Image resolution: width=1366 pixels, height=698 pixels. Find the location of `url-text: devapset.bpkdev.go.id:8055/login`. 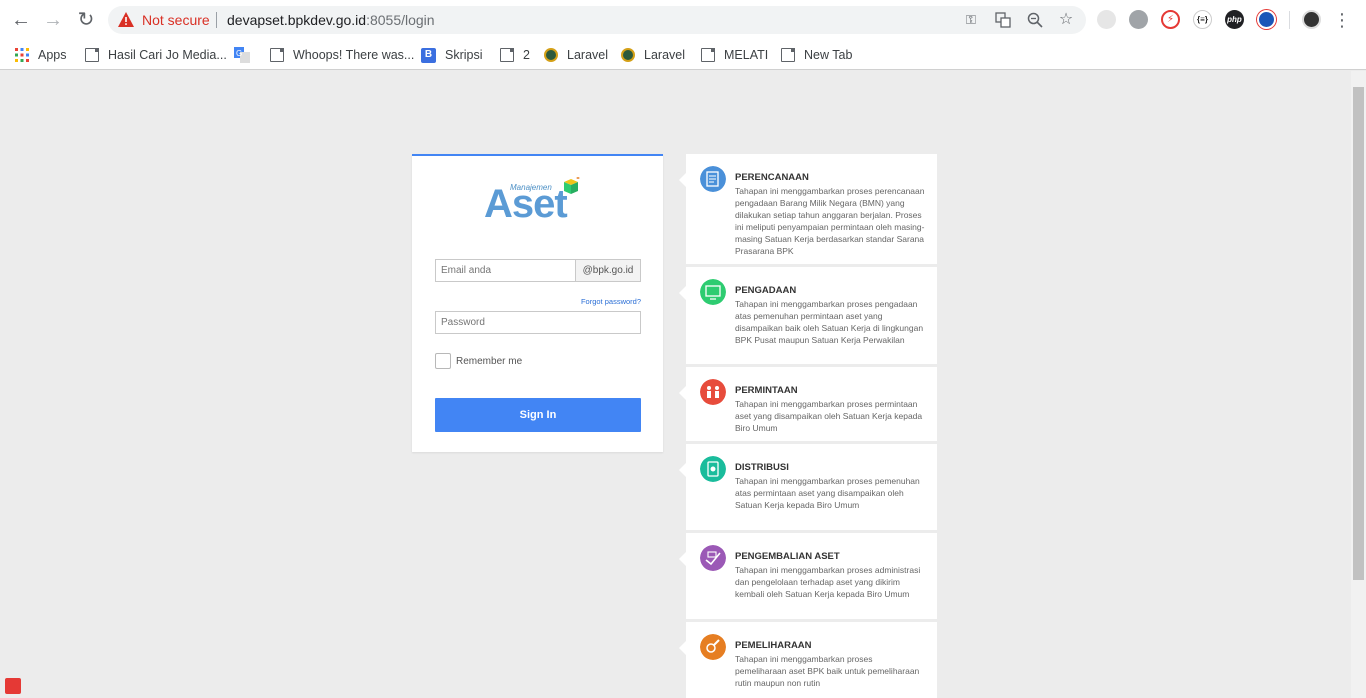

url-text: devapset.bpkdev.go.id:8055/login is located at coordinates (331, 20).